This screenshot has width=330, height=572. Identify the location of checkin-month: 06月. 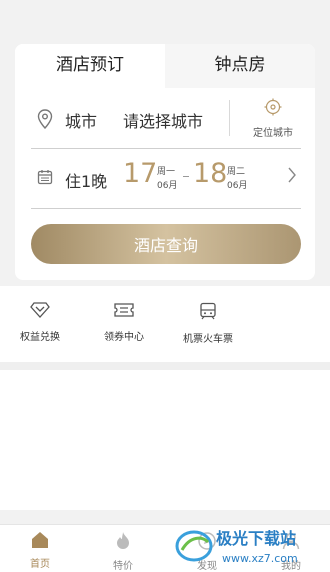
(167, 186).